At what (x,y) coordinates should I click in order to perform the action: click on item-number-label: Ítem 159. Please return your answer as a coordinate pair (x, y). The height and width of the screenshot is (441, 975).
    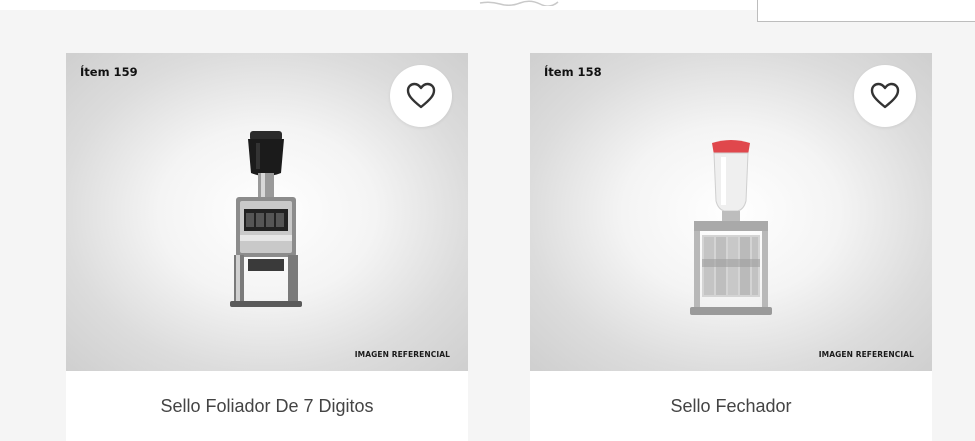
    Looking at the image, I should click on (109, 72).